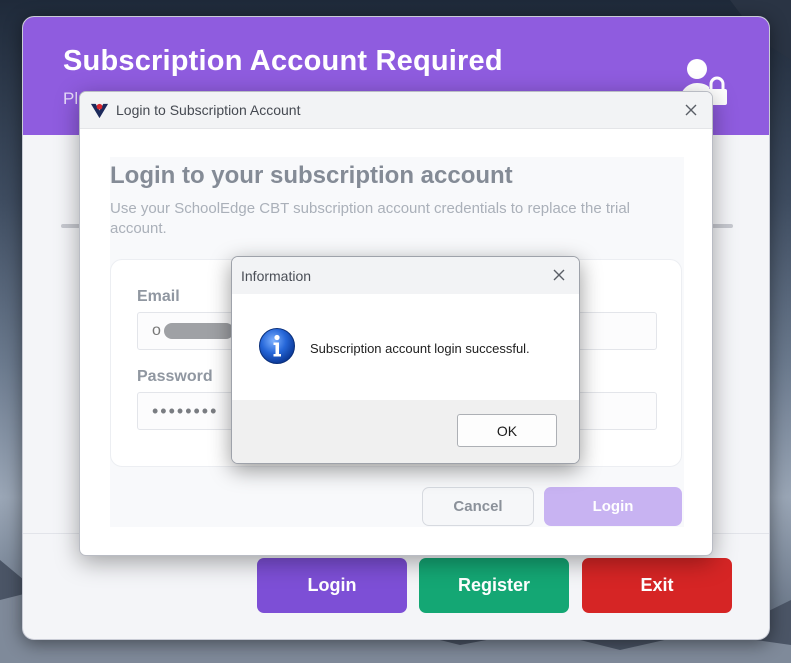 This screenshot has height=663, width=791. I want to click on email-value: o, so click(156, 330).